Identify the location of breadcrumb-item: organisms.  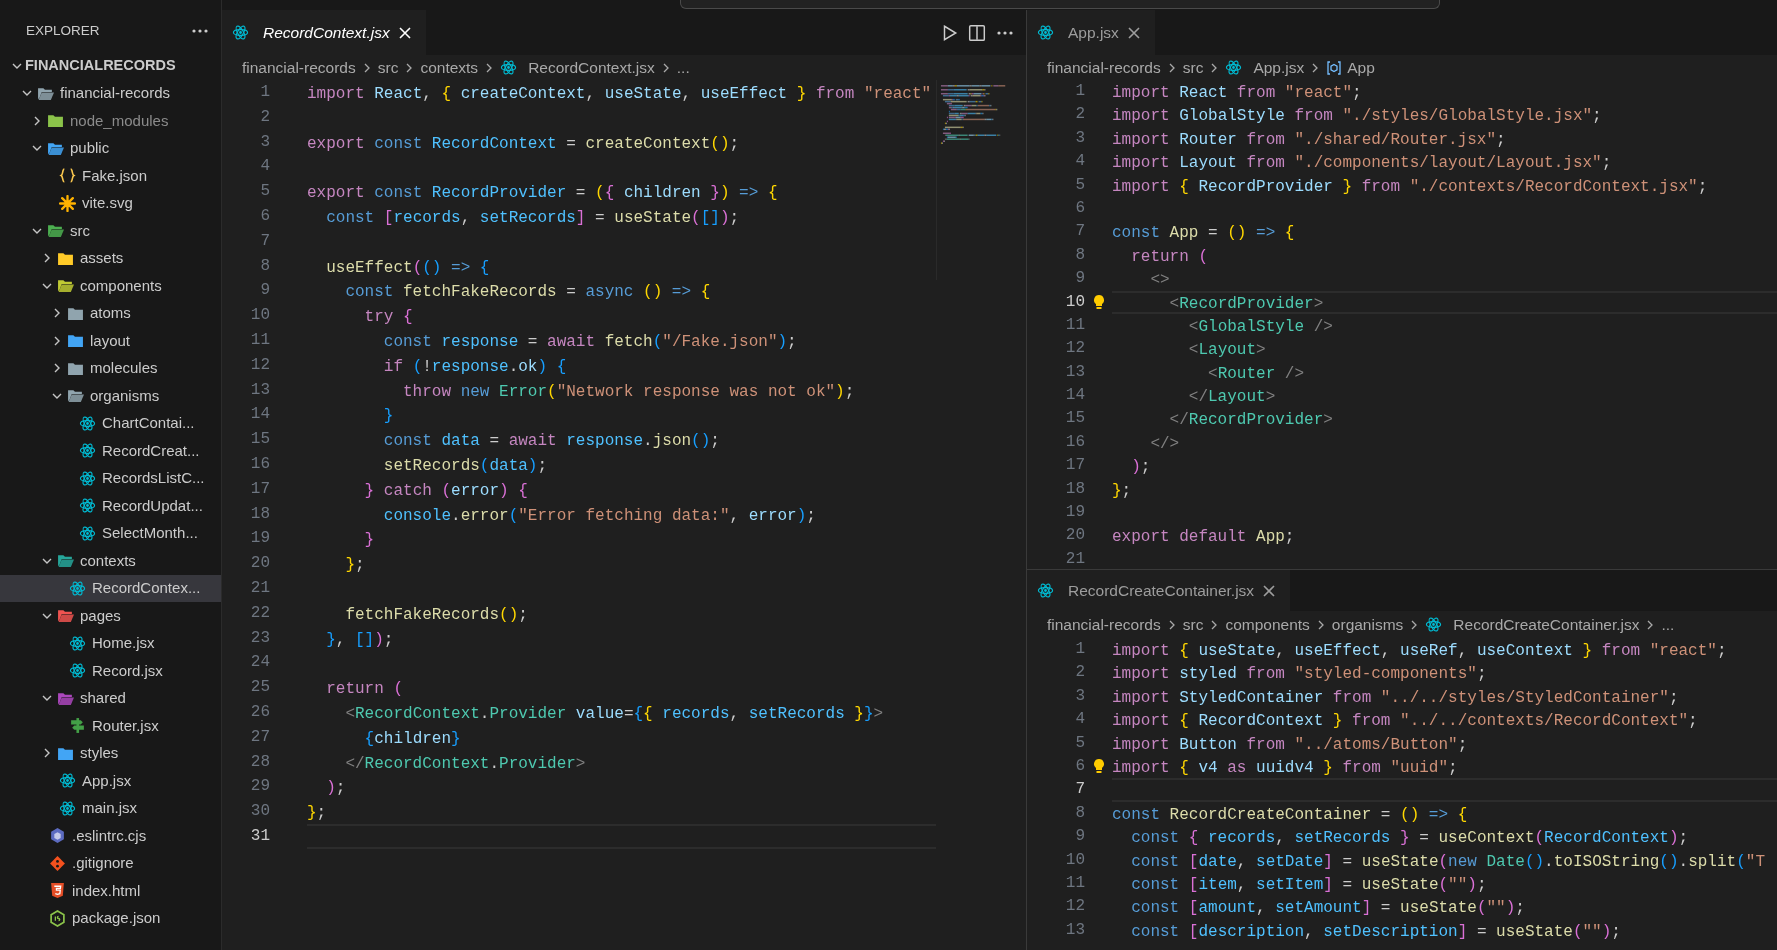
(1367, 624).